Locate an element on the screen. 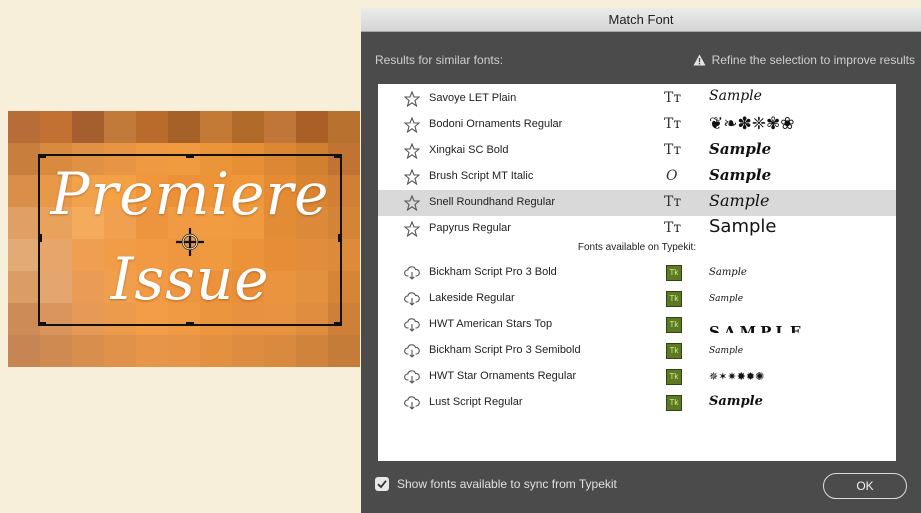 The width and height of the screenshot is (921, 513). crosshair-icon is located at coordinates (190, 242).